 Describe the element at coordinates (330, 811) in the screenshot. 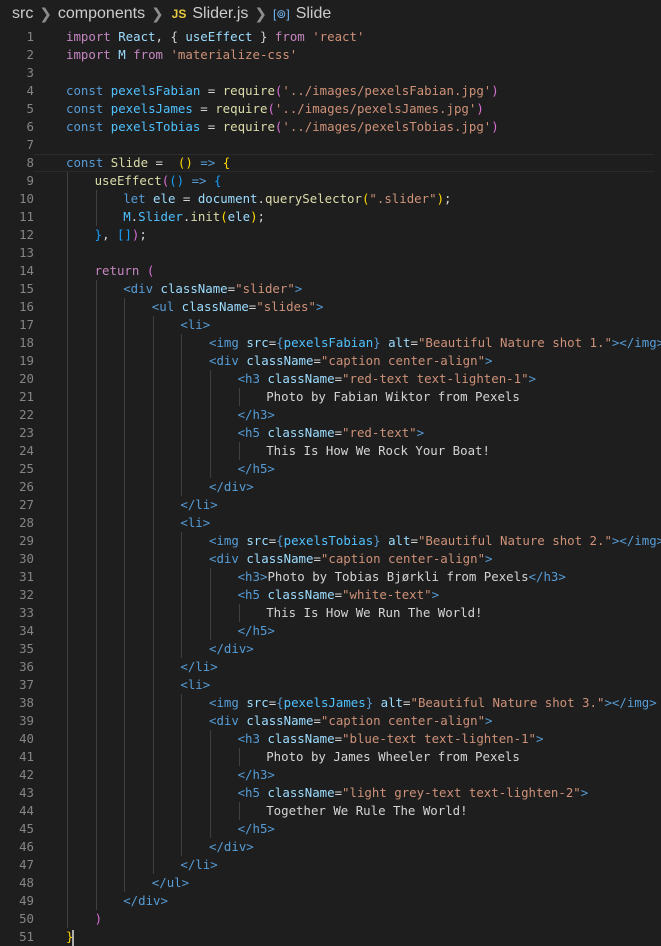

I see `code-line: 44 Together We Rule The World!` at that location.